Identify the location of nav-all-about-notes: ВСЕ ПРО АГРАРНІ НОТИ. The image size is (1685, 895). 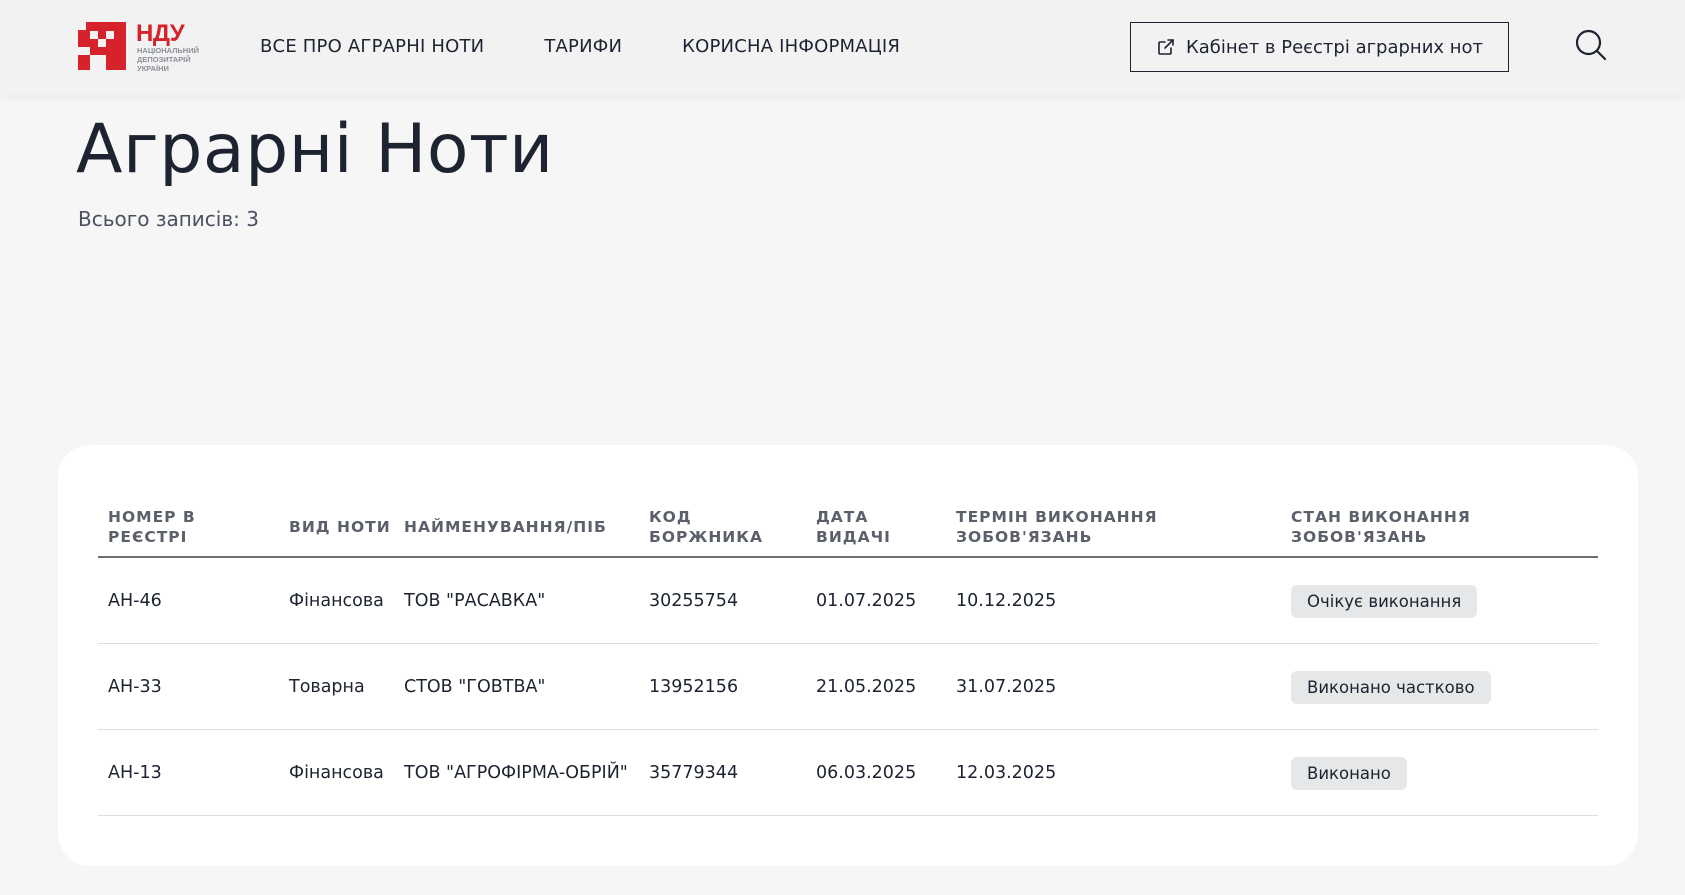
(372, 46).